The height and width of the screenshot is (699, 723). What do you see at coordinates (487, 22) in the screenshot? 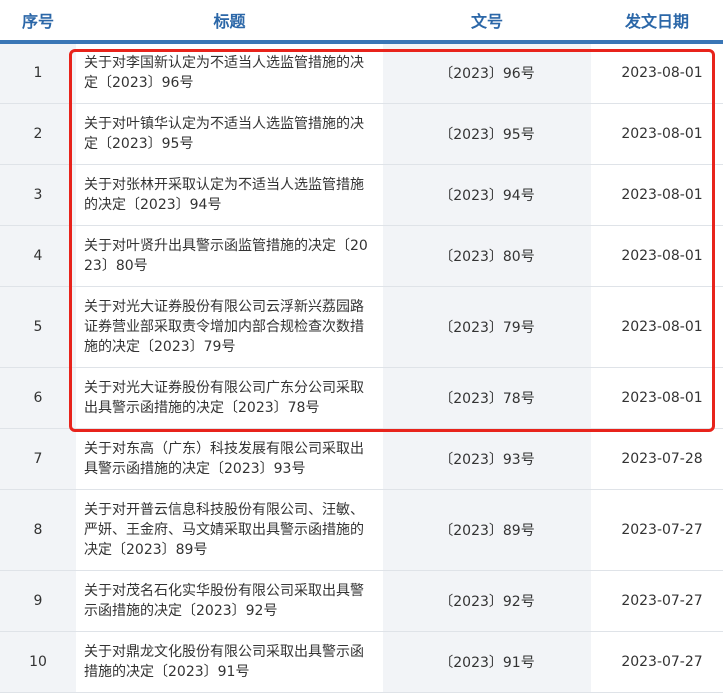
I see `header-doc-no: 文号` at bounding box center [487, 22].